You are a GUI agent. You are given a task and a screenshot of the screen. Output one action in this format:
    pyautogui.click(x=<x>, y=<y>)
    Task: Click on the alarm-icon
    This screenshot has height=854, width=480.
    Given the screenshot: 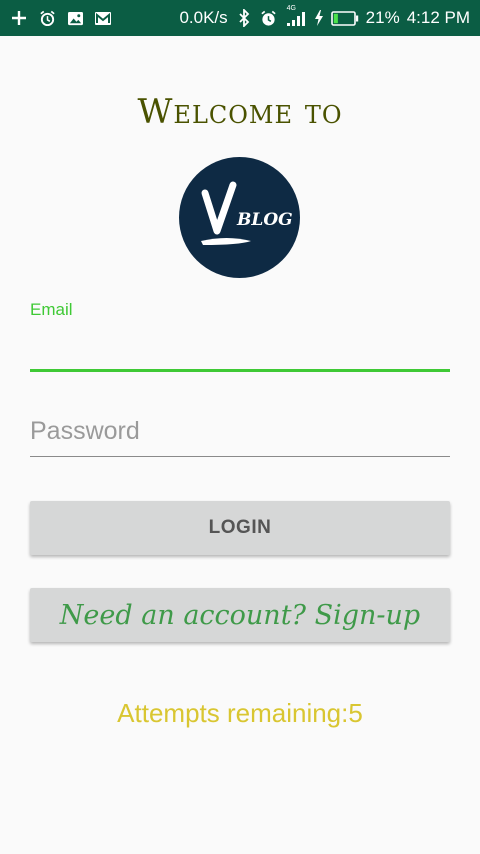 What is the action you would take?
    pyautogui.click(x=47, y=18)
    